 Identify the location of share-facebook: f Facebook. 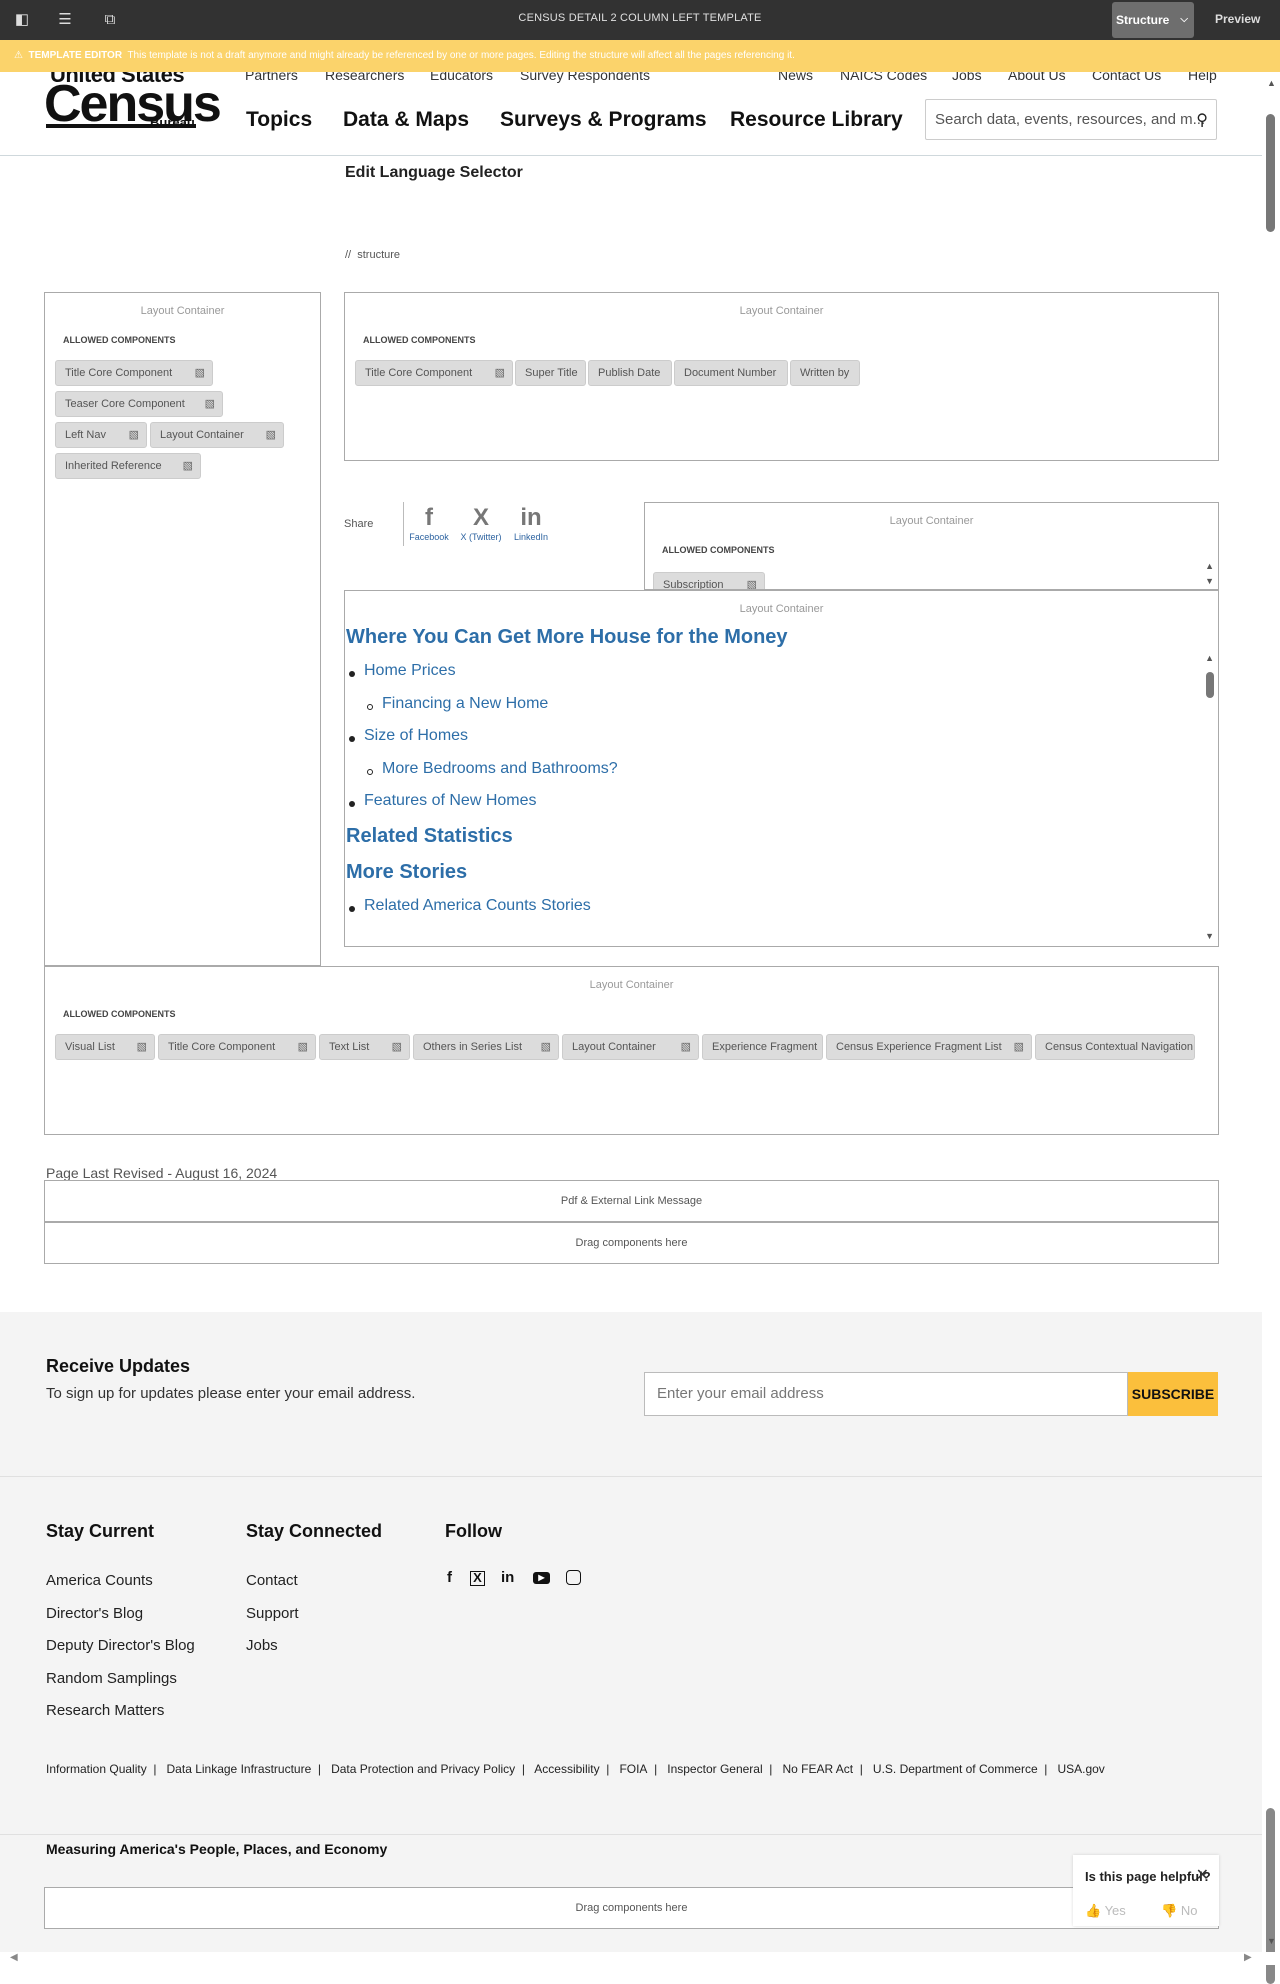
(429, 523).